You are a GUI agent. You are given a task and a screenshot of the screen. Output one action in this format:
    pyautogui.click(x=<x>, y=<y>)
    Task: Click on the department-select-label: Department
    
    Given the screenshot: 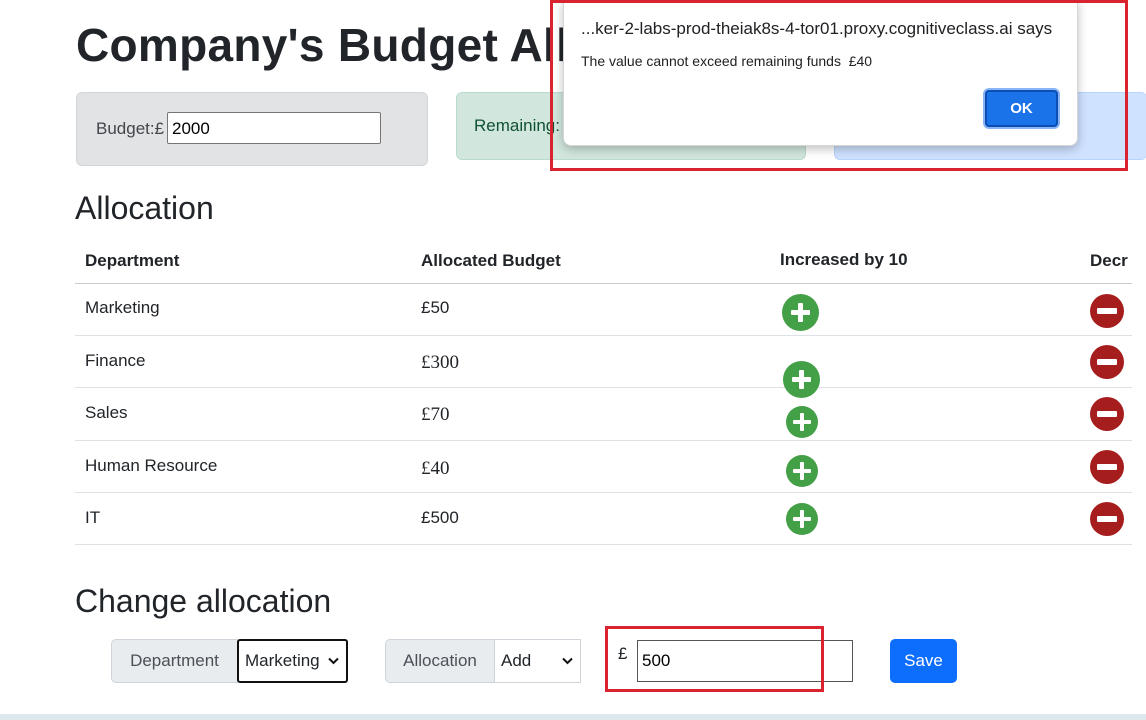 What is the action you would take?
    pyautogui.click(x=174, y=661)
    